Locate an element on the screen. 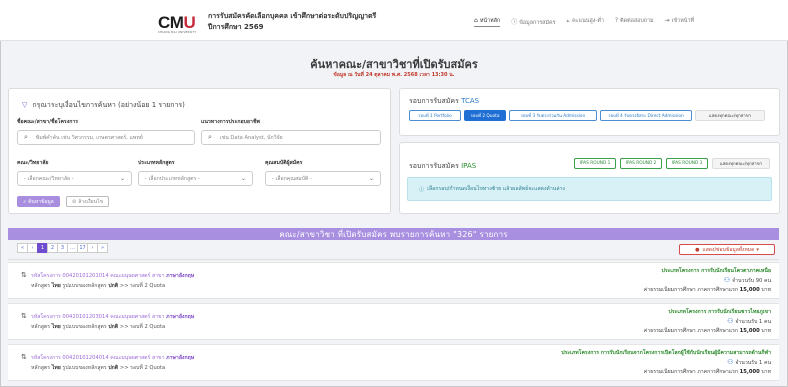 The image size is (788, 387). nav-label: คะแนนสูง-ต่ำ is located at coordinates (588, 21).